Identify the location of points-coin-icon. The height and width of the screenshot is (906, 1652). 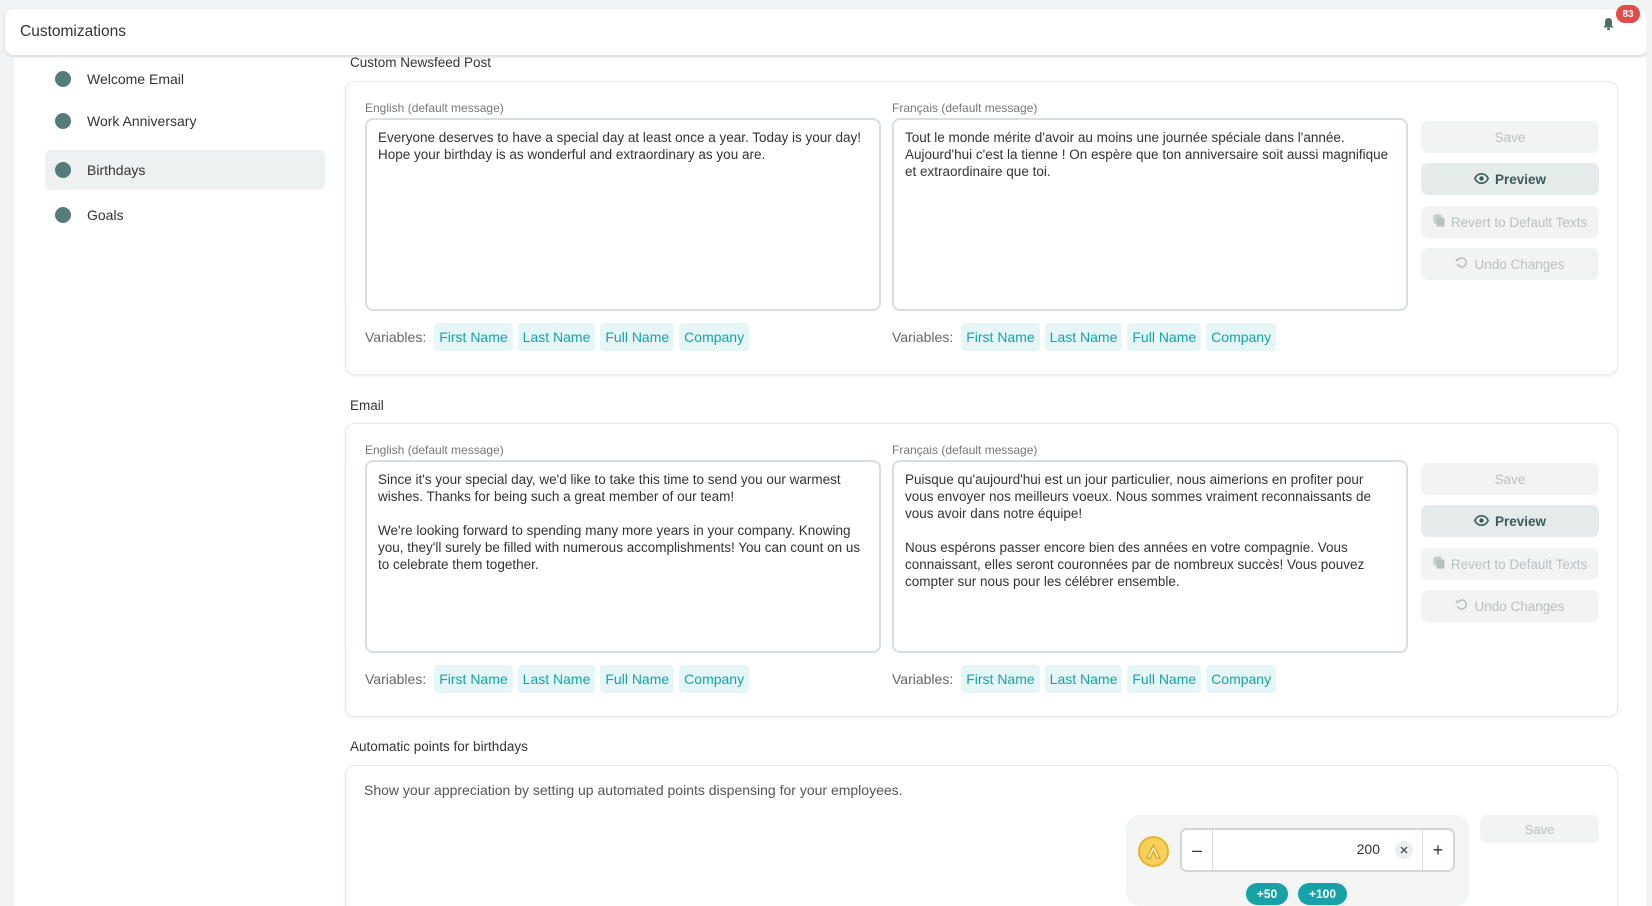
(1153, 851).